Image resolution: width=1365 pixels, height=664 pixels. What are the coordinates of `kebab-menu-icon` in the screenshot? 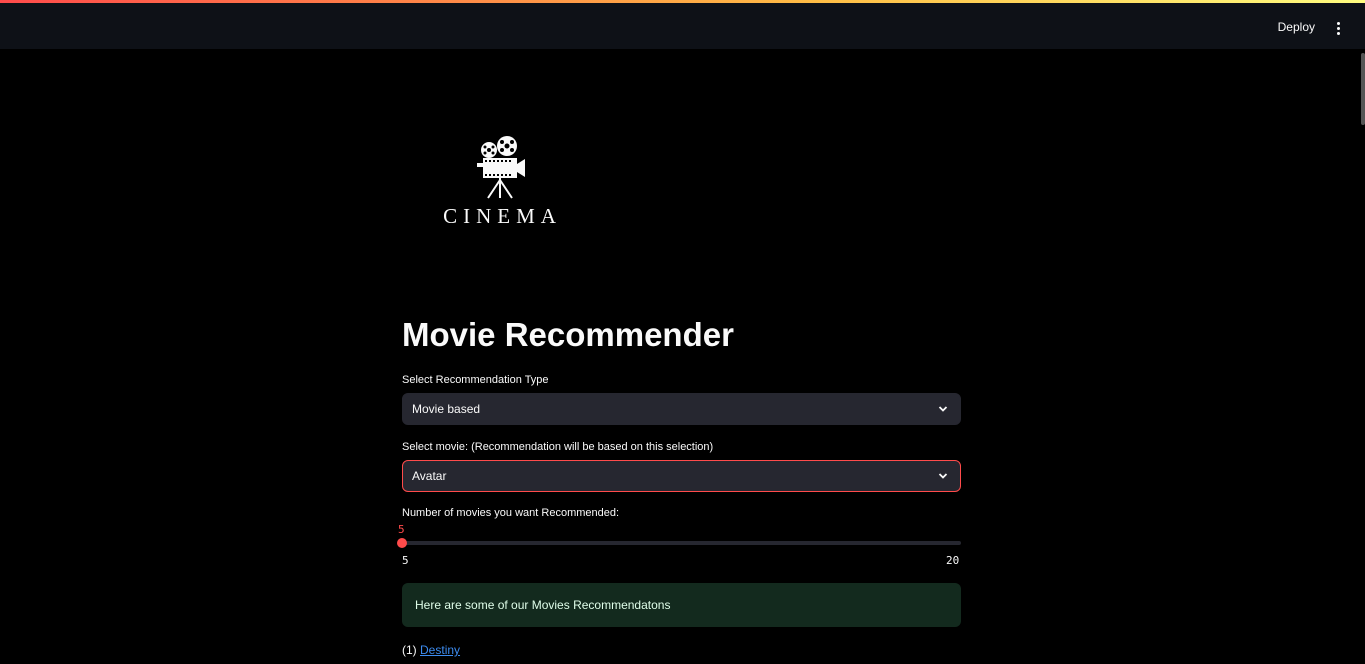 It's located at (1338, 29).